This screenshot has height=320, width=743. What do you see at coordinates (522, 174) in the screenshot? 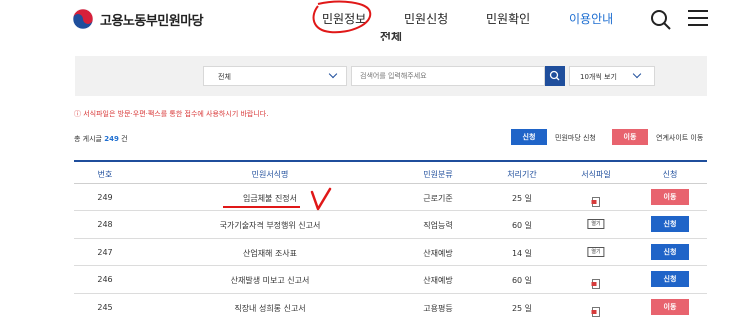
I see `col-header-period: 처리기간` at bounding box center [522, 174].